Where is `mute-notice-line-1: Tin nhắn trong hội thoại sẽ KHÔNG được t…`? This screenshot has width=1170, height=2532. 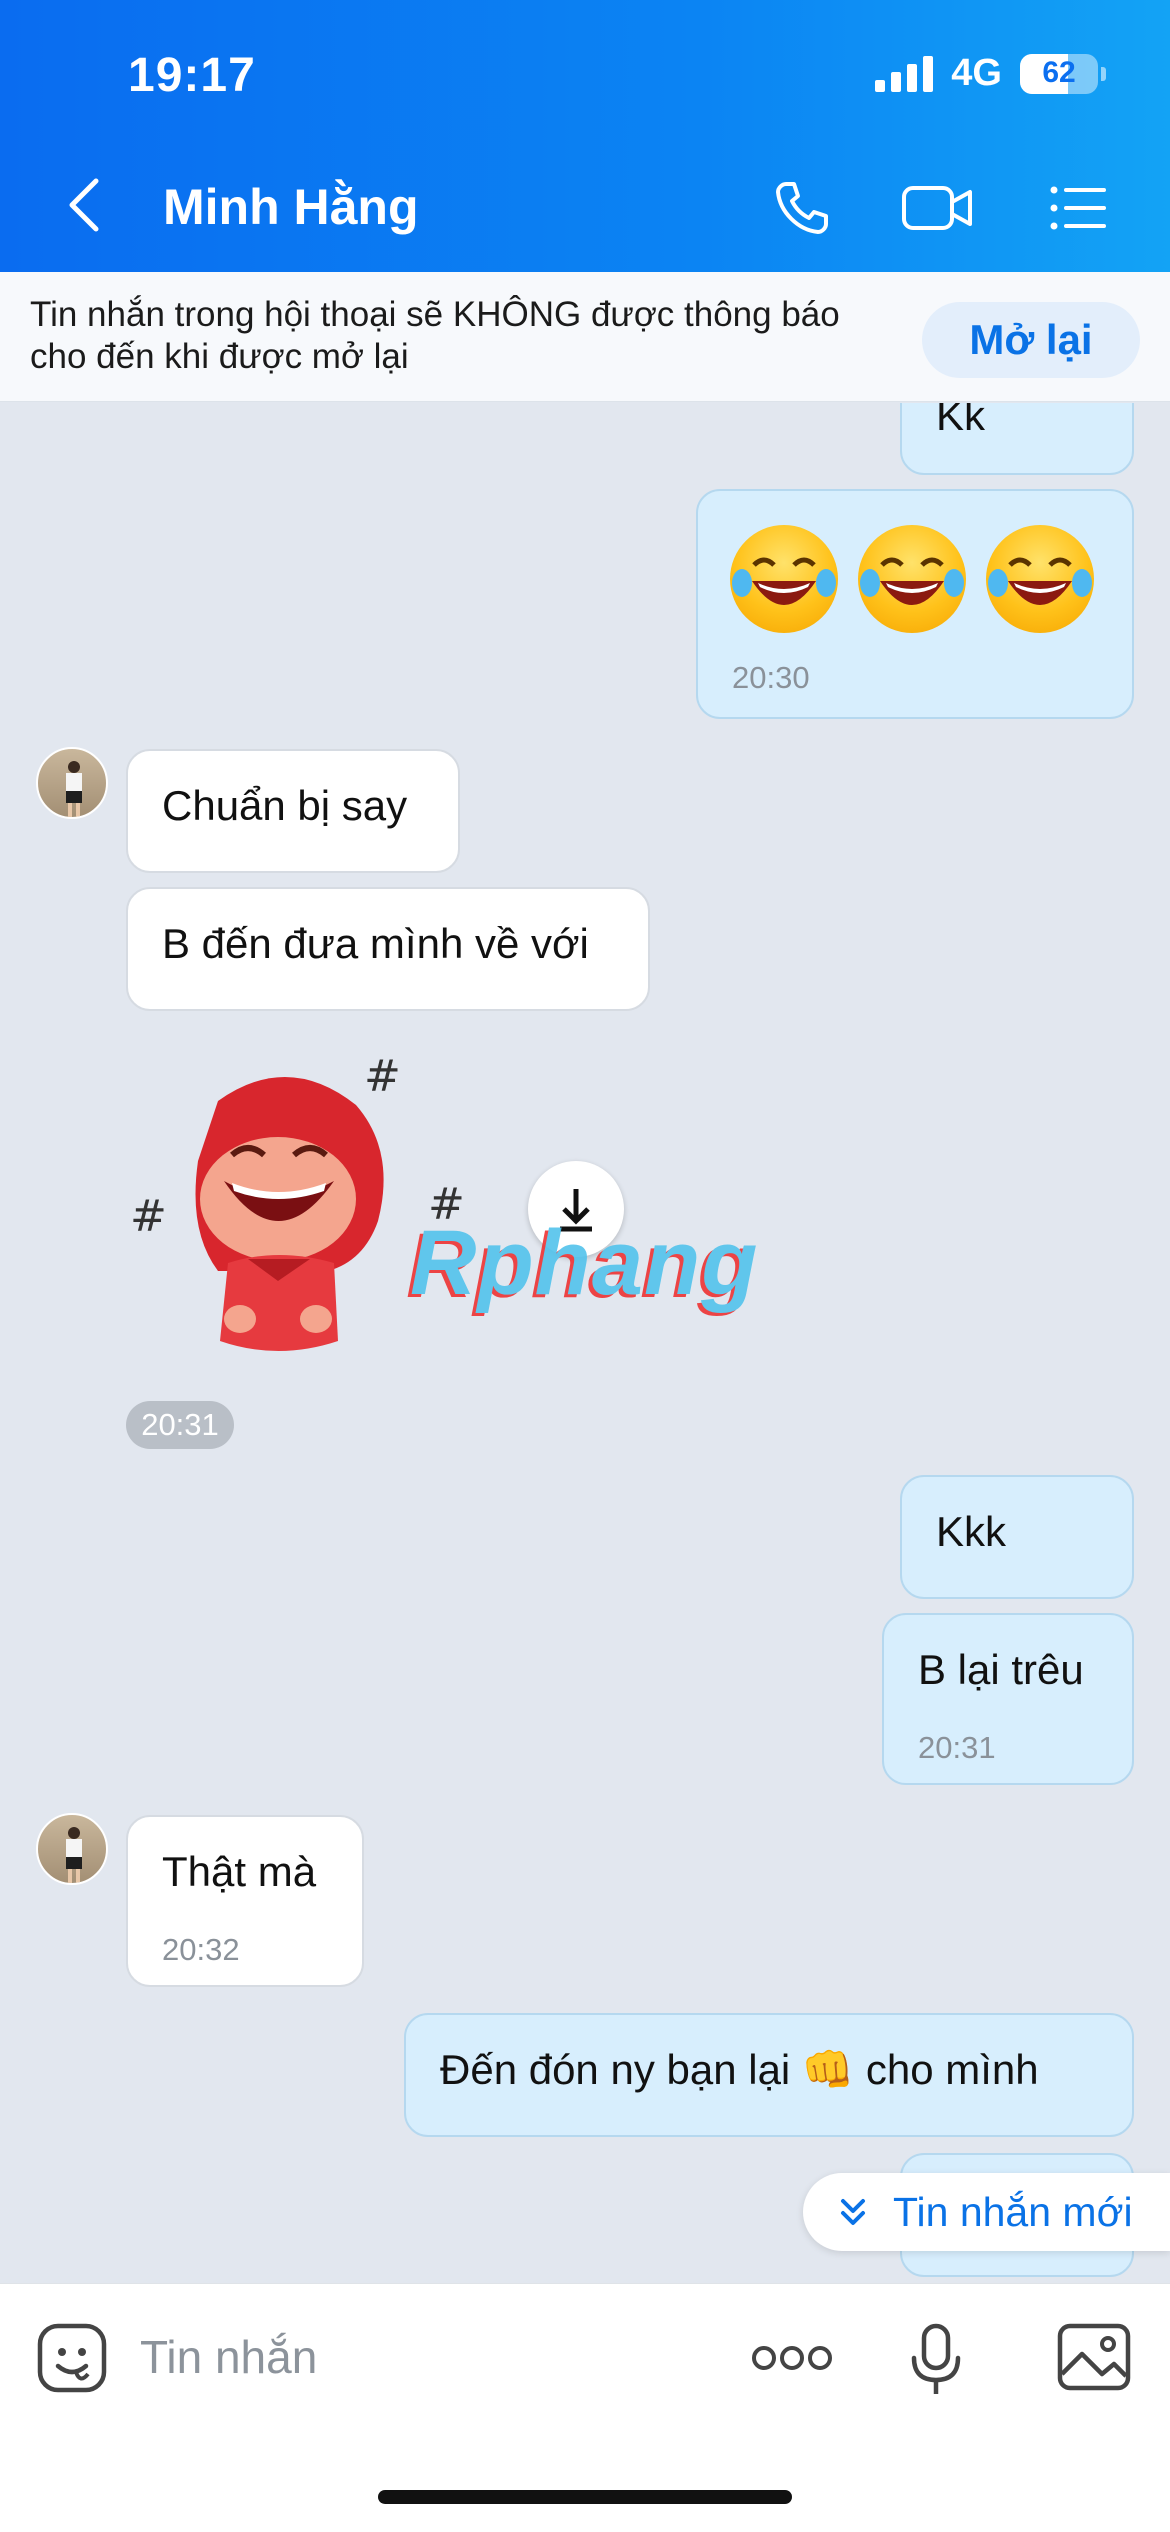 mute-notice-line-1: Tin nhắn trong hội thoại sẽ KHÔNG được t… is located at coordinates (435, 314).